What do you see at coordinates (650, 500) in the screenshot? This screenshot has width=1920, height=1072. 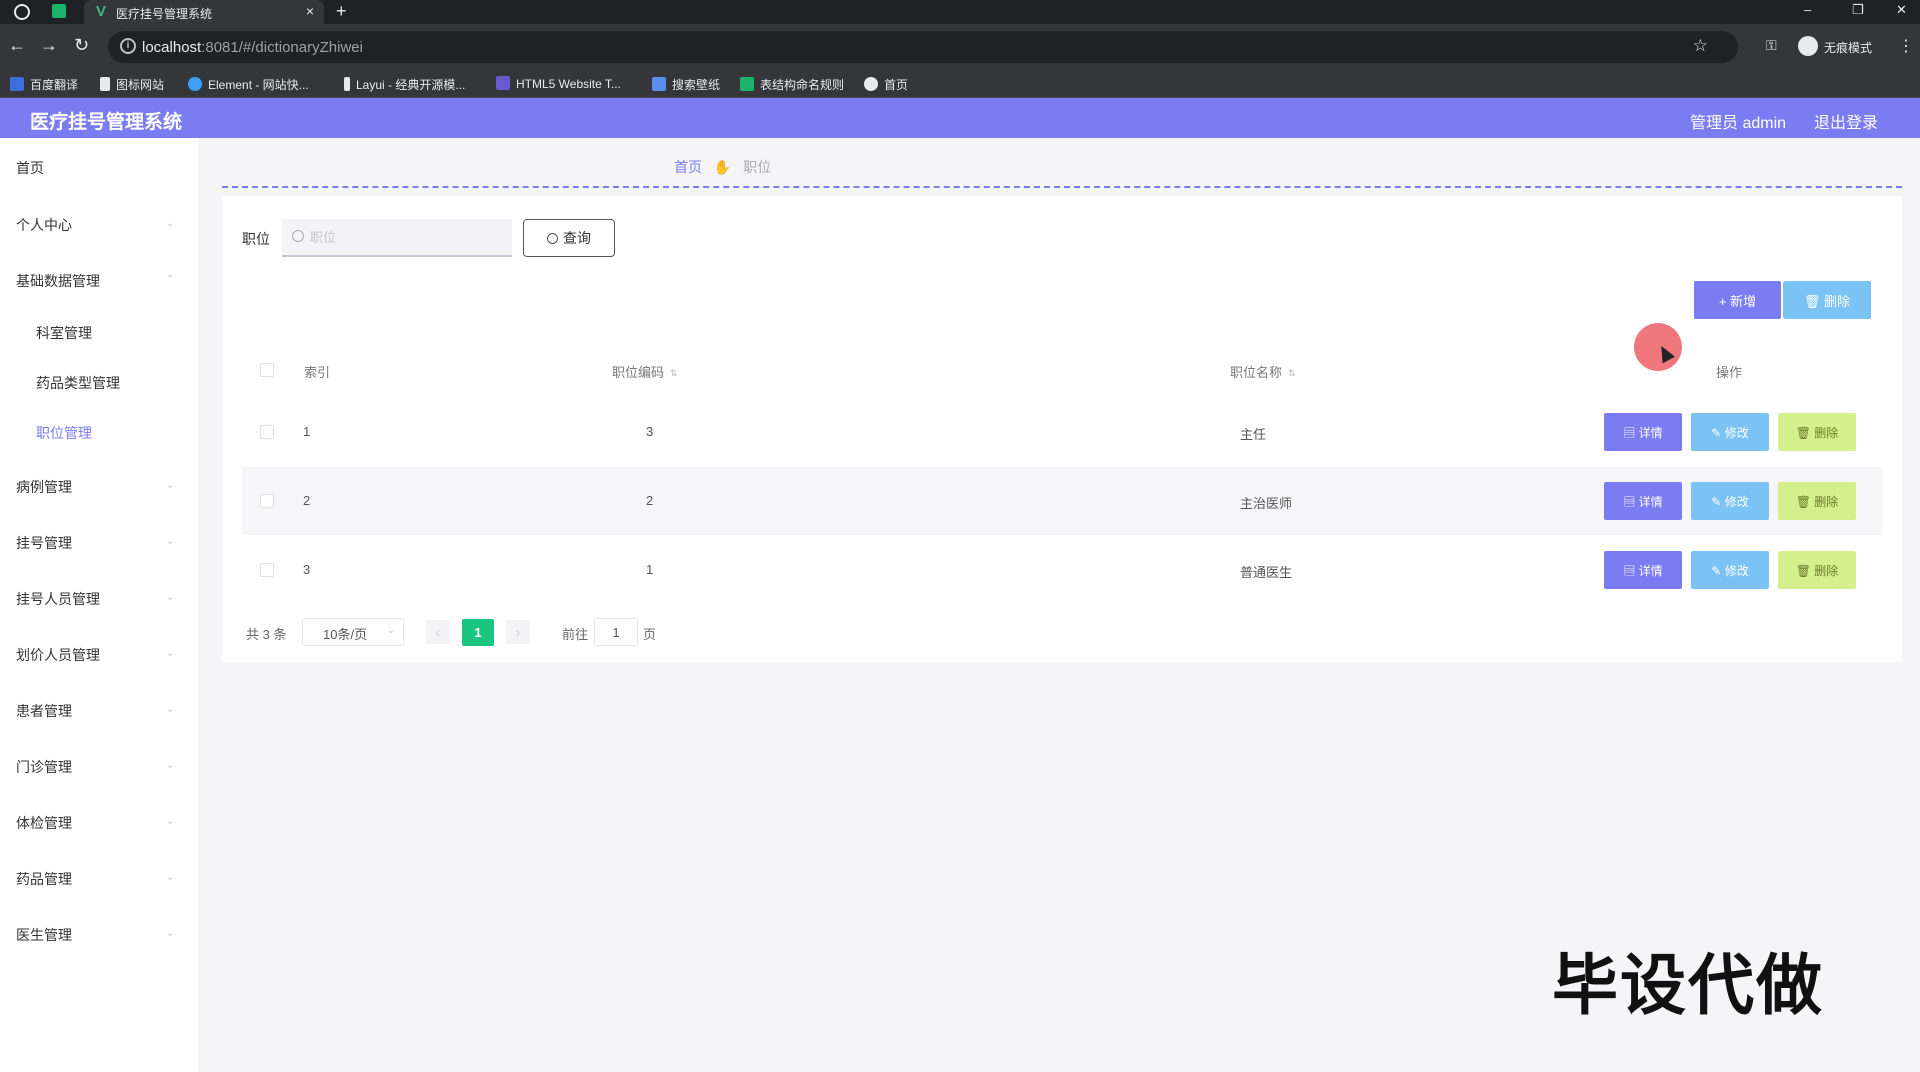 I see `cell-code: 2` at bounding box center [650, 500].